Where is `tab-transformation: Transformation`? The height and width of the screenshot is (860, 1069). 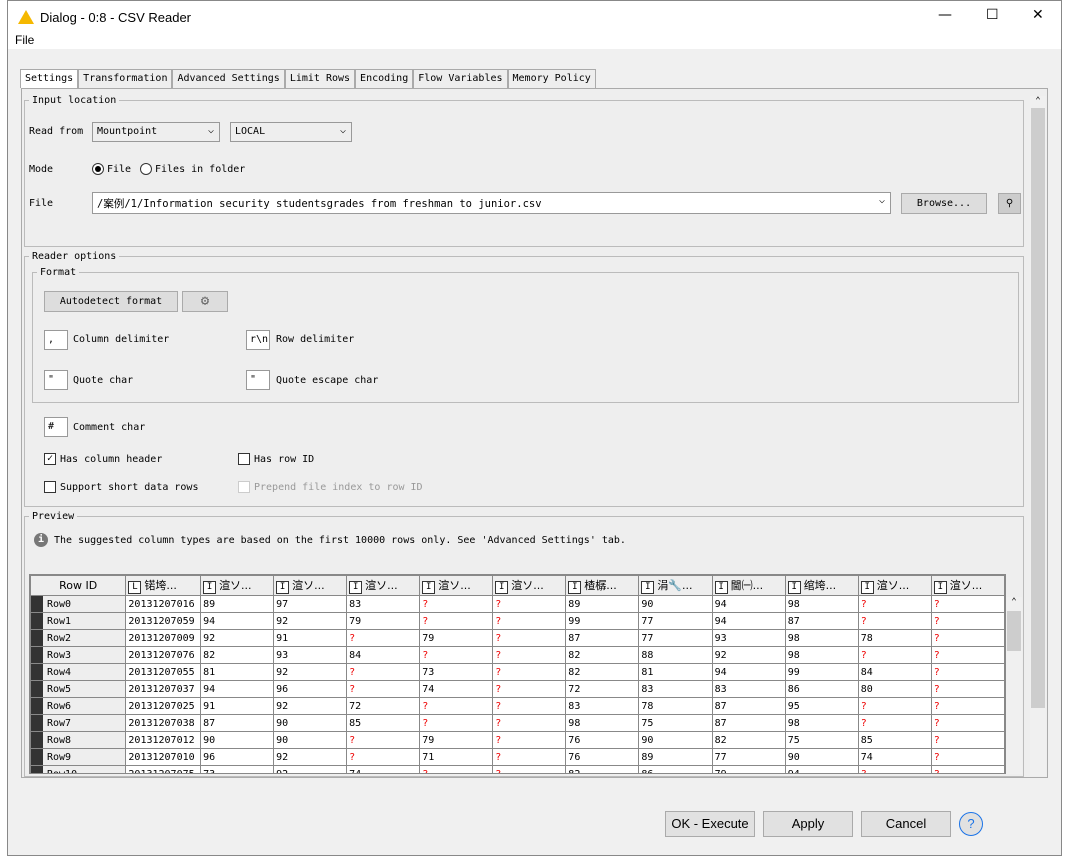
tab-transformation: Transformation is located at coordinates (125, 78).